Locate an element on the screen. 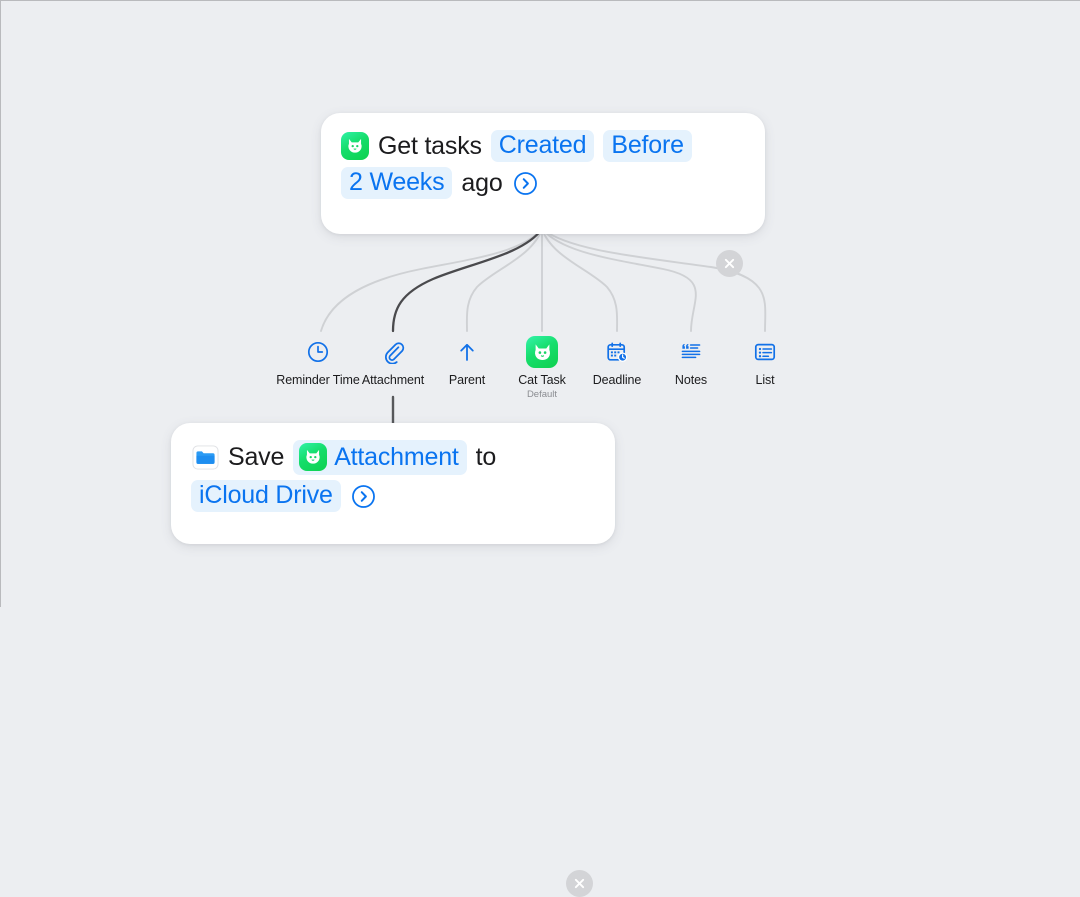 The height and width of the screenshot is (897, 1080). connector-reminder-time is located at coordinates (431, 280).